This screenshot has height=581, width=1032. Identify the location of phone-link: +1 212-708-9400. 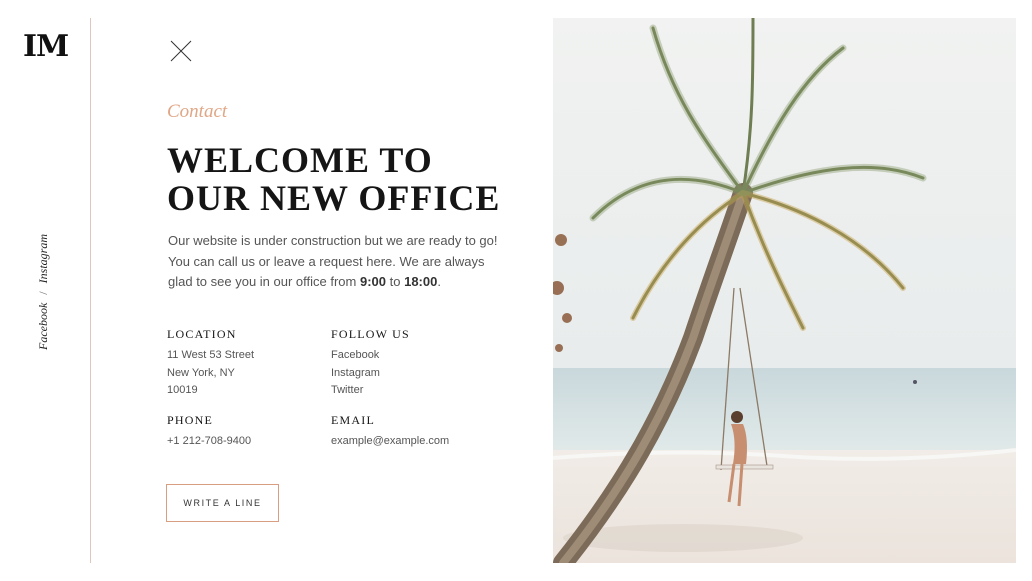
(209, 442).